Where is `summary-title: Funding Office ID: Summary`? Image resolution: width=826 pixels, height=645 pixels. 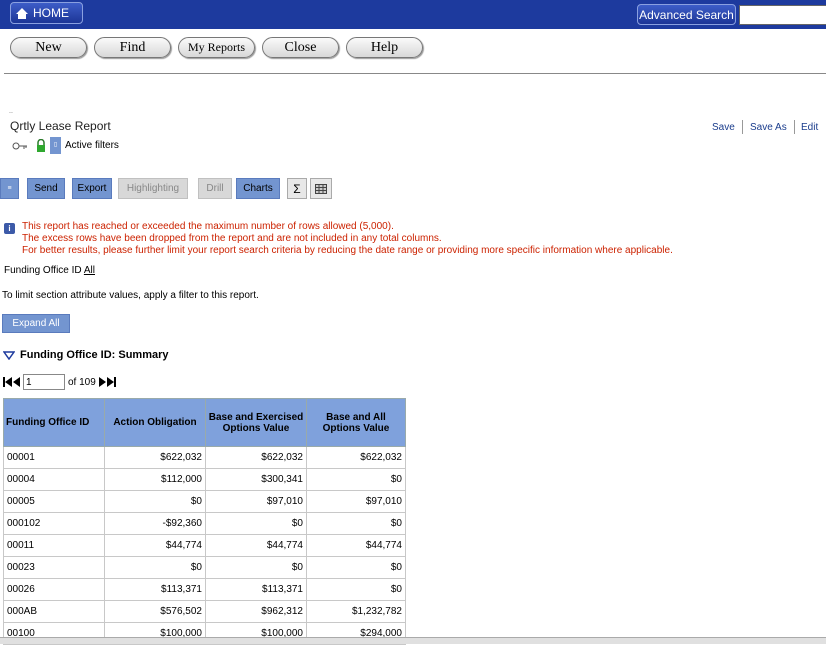
summary-title: Funding Office ID: Summary is located at coordinates (94, 355).